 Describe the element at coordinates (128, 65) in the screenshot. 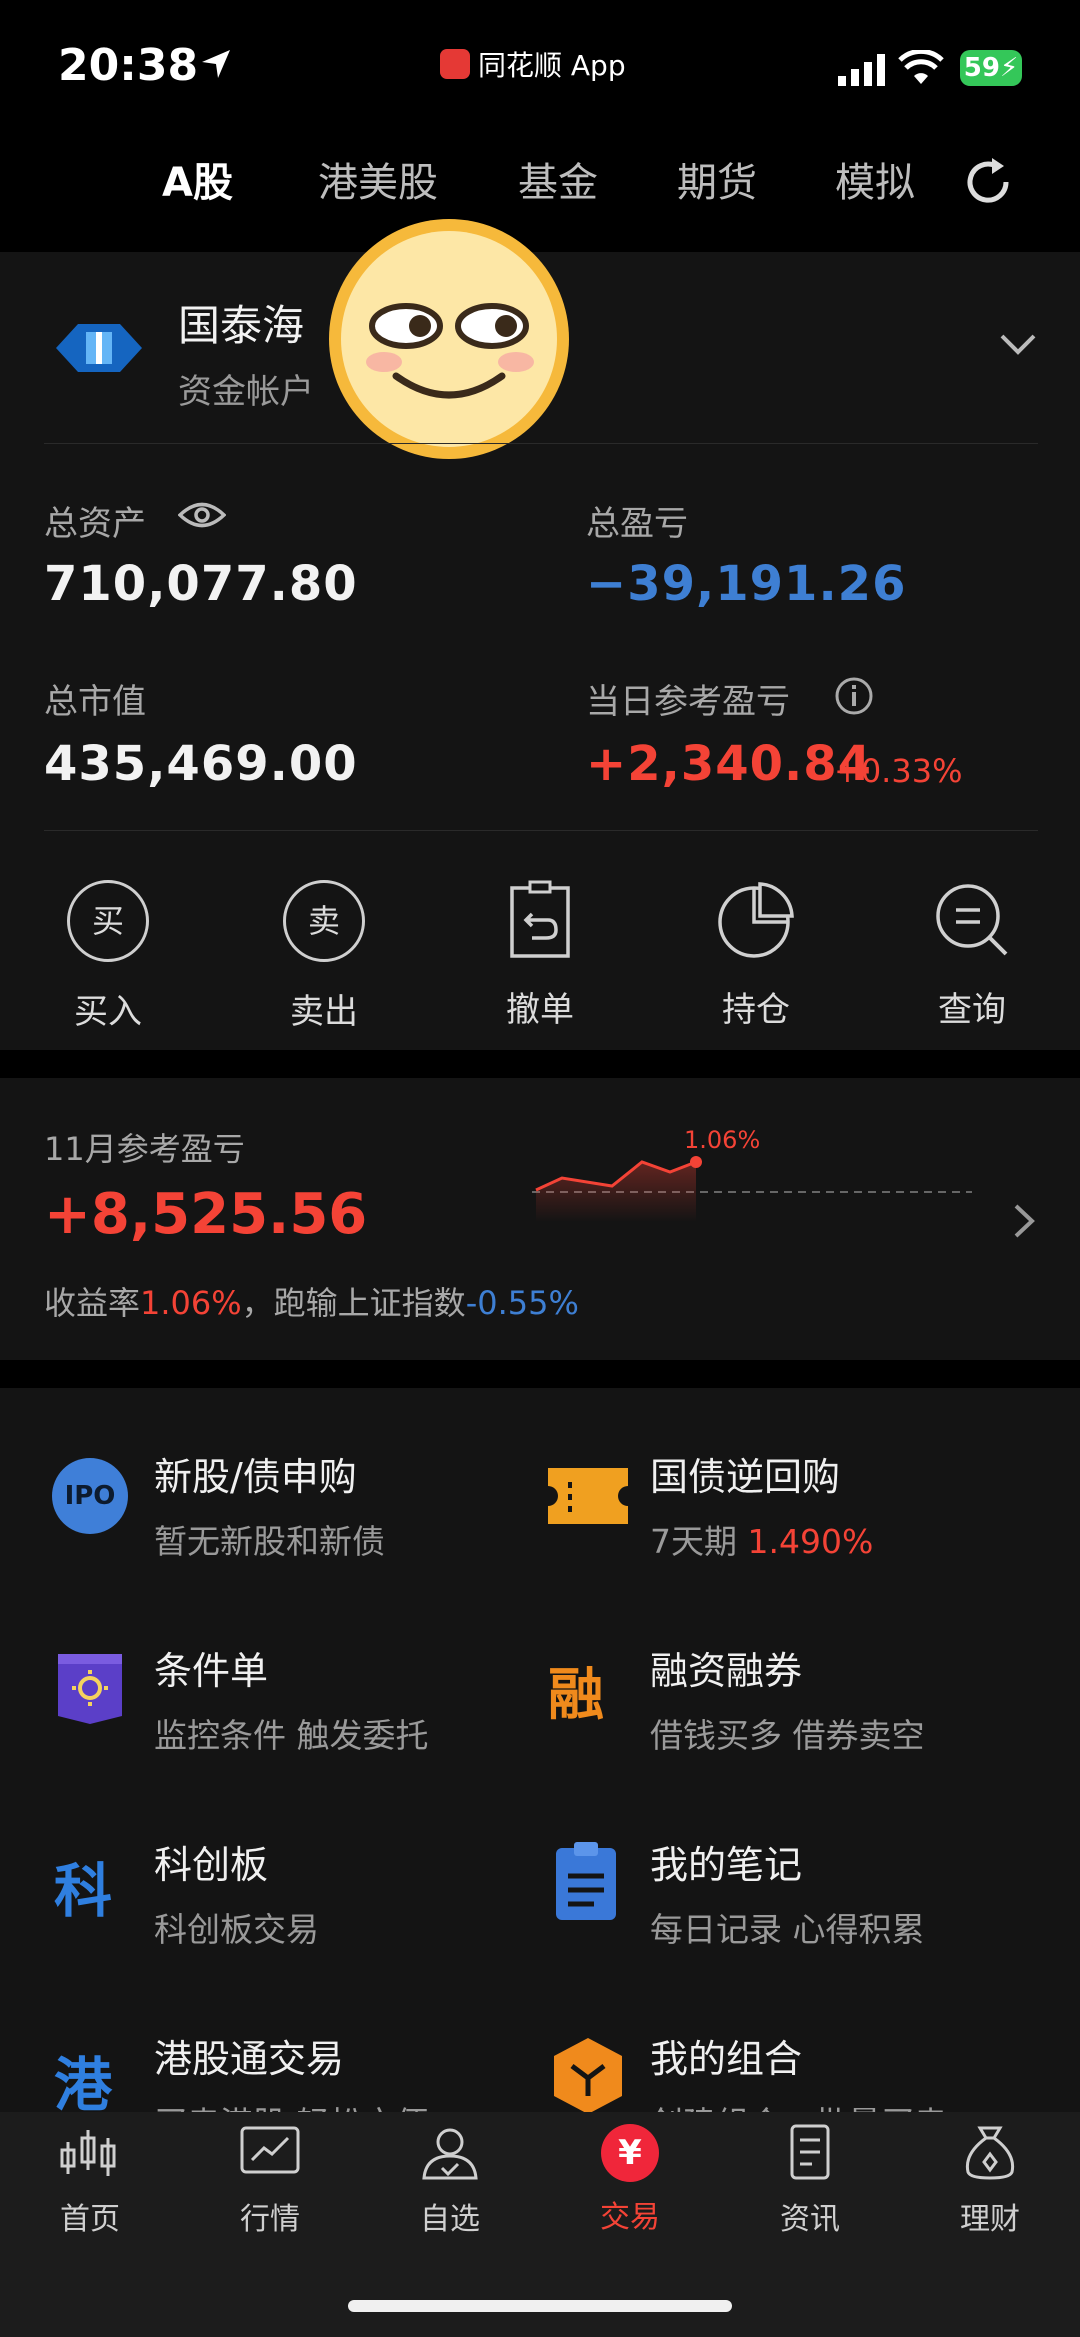

I see `status-time: 20:38` at that location.